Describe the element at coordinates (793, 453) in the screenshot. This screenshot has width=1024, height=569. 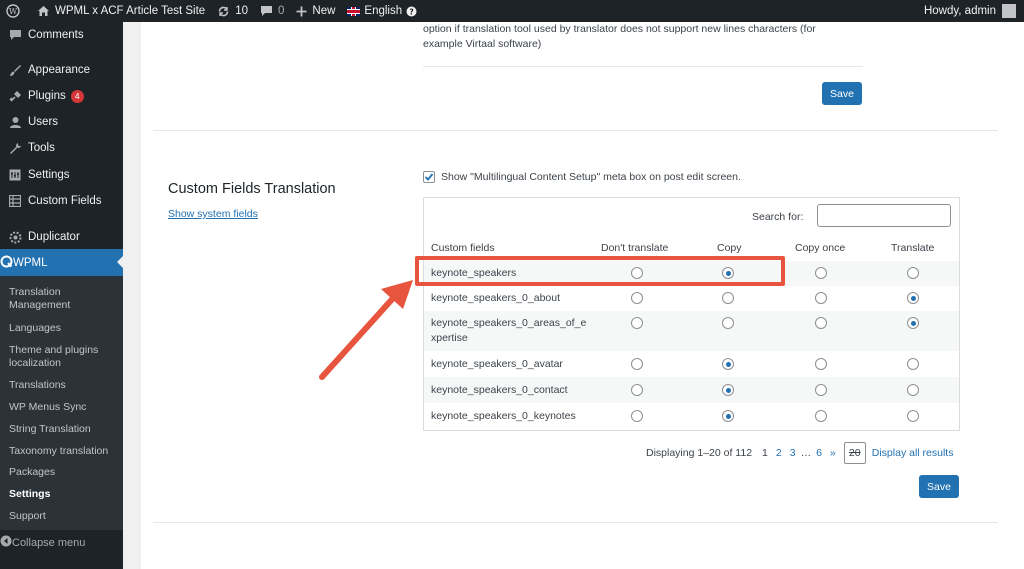
I see `page-link-3: 3` at that location.